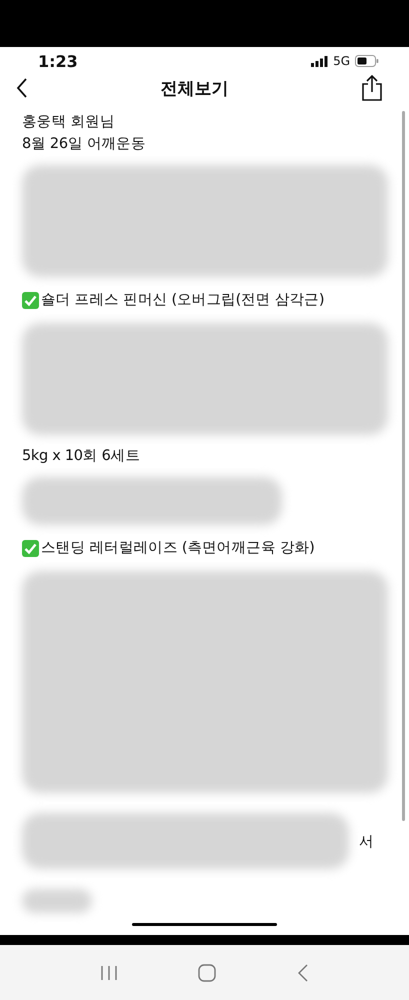 This screenshot has height=1000, width=409. Describe the element at coordinates (178, 548) in the screenshot. I see `exercise-title: 스탠딩 레터럴레이즈 (측면어깨근육 강화)` at that location.